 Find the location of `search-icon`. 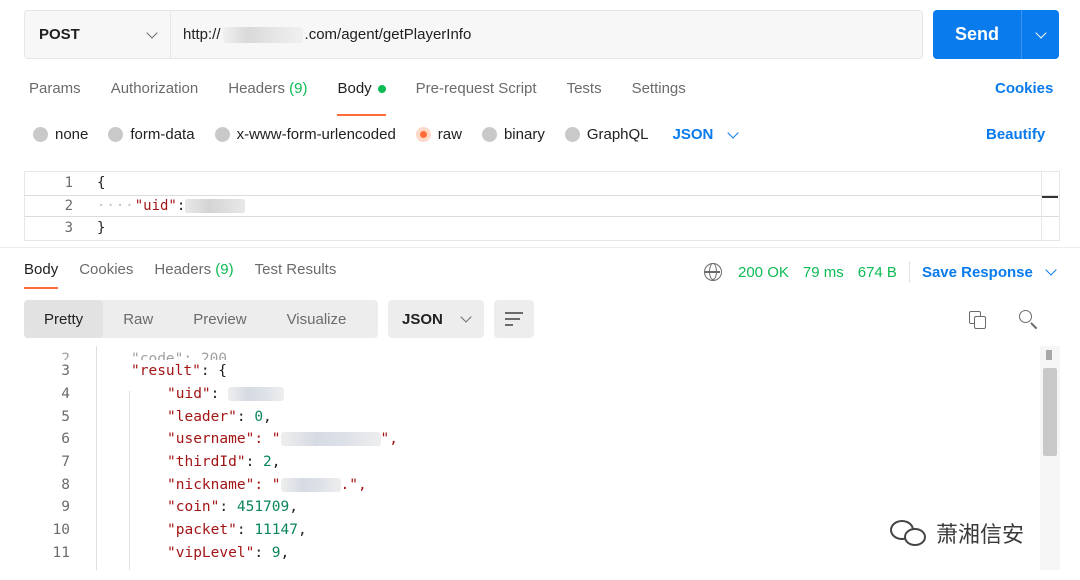

search-icon is located at coordinates (1029, 320).